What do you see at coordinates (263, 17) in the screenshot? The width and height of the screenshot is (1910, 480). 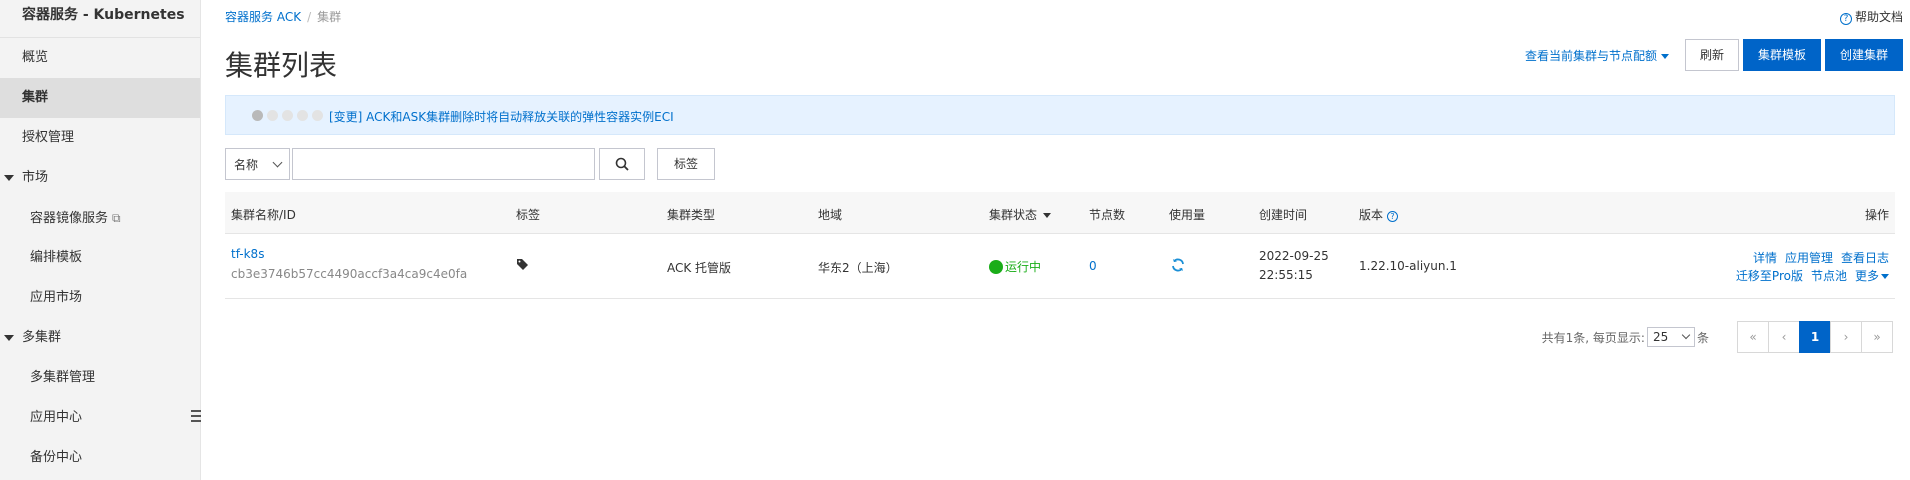 I see `breadcrumb-root-link: 容器服务 ACK` at bounding box center [263, 17].